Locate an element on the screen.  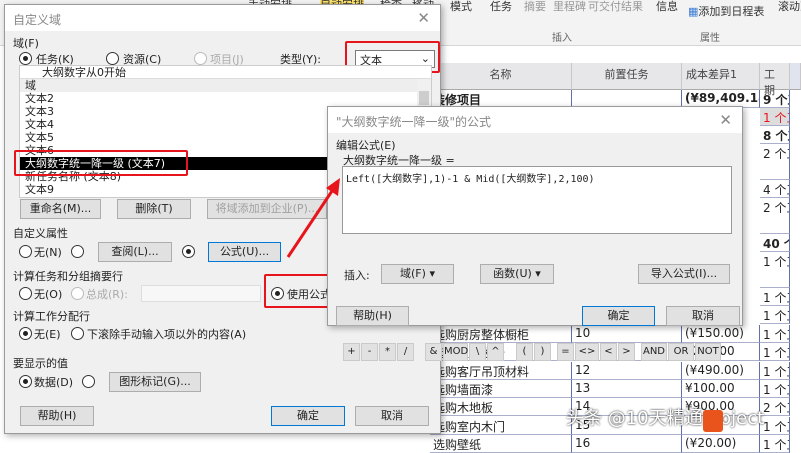
row-dur: 1 个工 is located at coordinates (775, 443).